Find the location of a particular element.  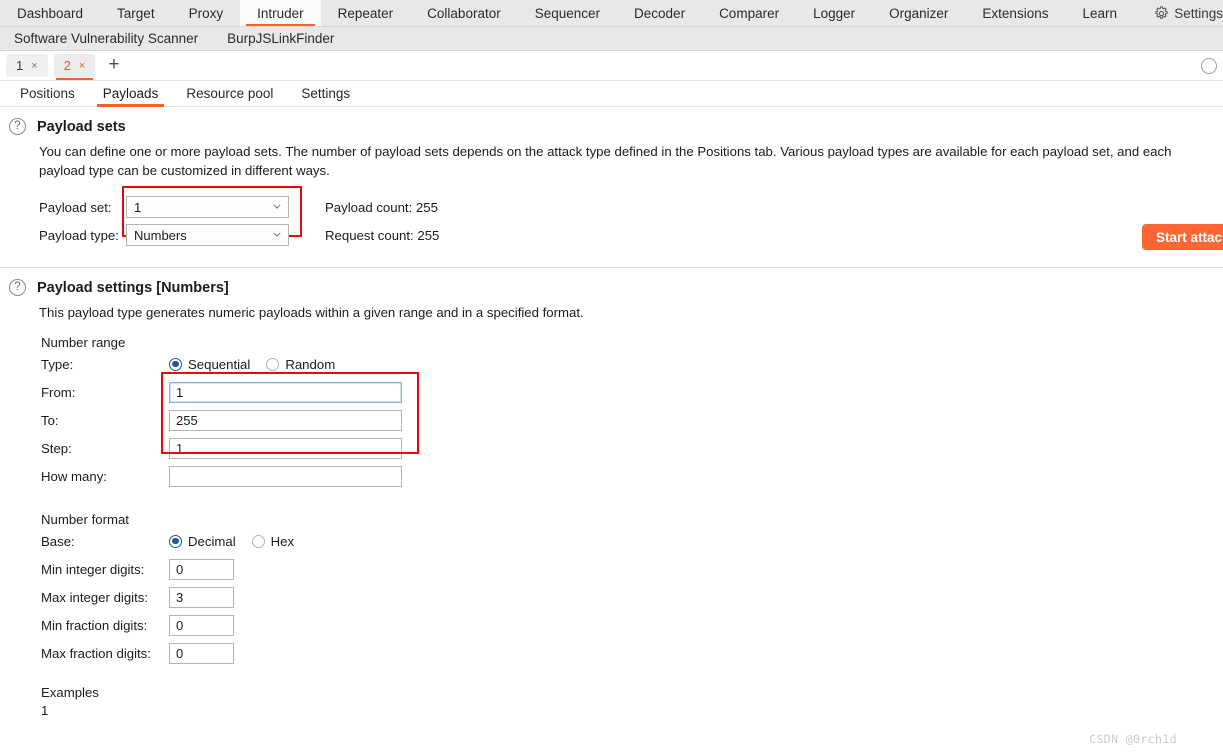

payload-type-row: Payload type: Numbers Request count: 255 is located at coordinates (611, 235).